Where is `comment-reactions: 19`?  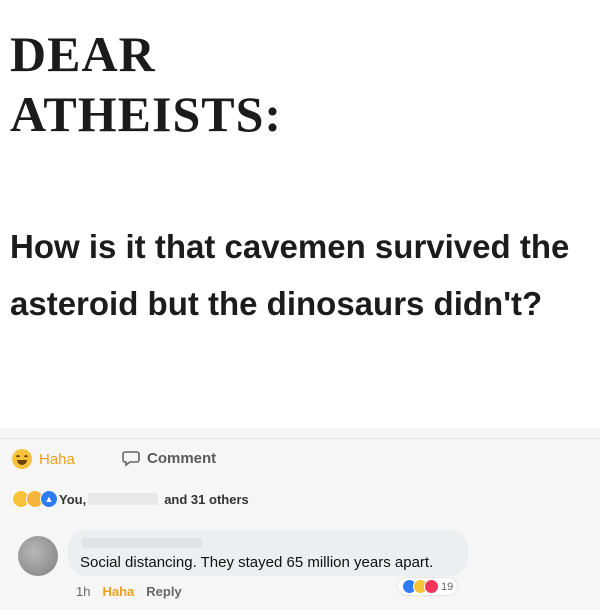 comment-reactions: 19 is located at coordinates (428, 586).